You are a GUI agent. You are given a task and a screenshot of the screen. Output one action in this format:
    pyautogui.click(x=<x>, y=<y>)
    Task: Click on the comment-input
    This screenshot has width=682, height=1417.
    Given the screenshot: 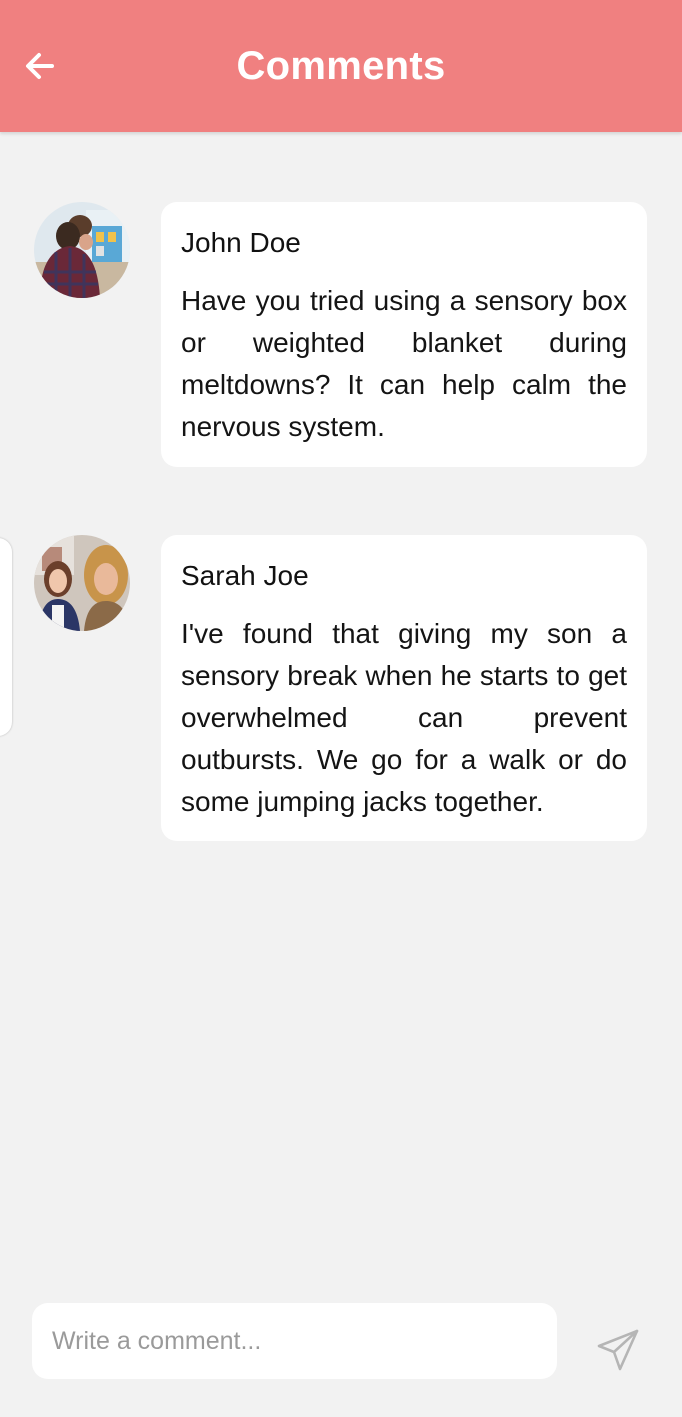 What is the action you would take?
    pyautogui.click(x=294, y=1341)
    